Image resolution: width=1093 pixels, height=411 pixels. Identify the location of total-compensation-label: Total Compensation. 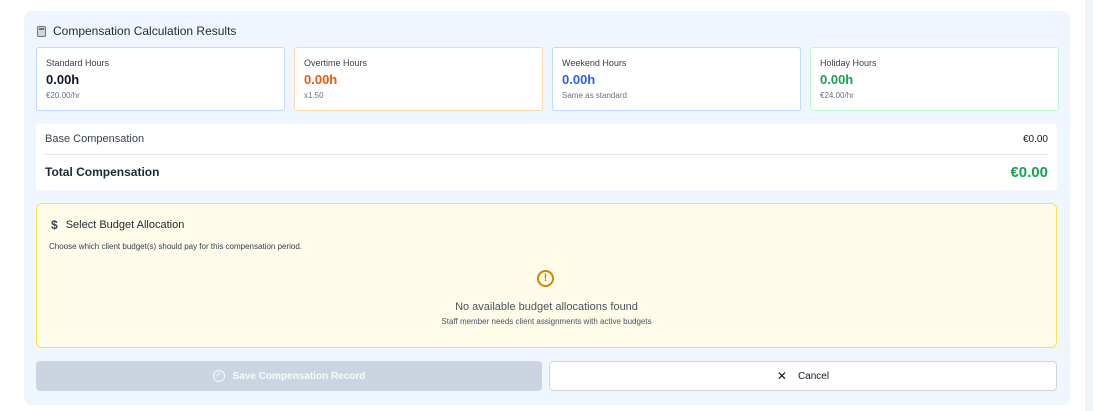
(102, 172).